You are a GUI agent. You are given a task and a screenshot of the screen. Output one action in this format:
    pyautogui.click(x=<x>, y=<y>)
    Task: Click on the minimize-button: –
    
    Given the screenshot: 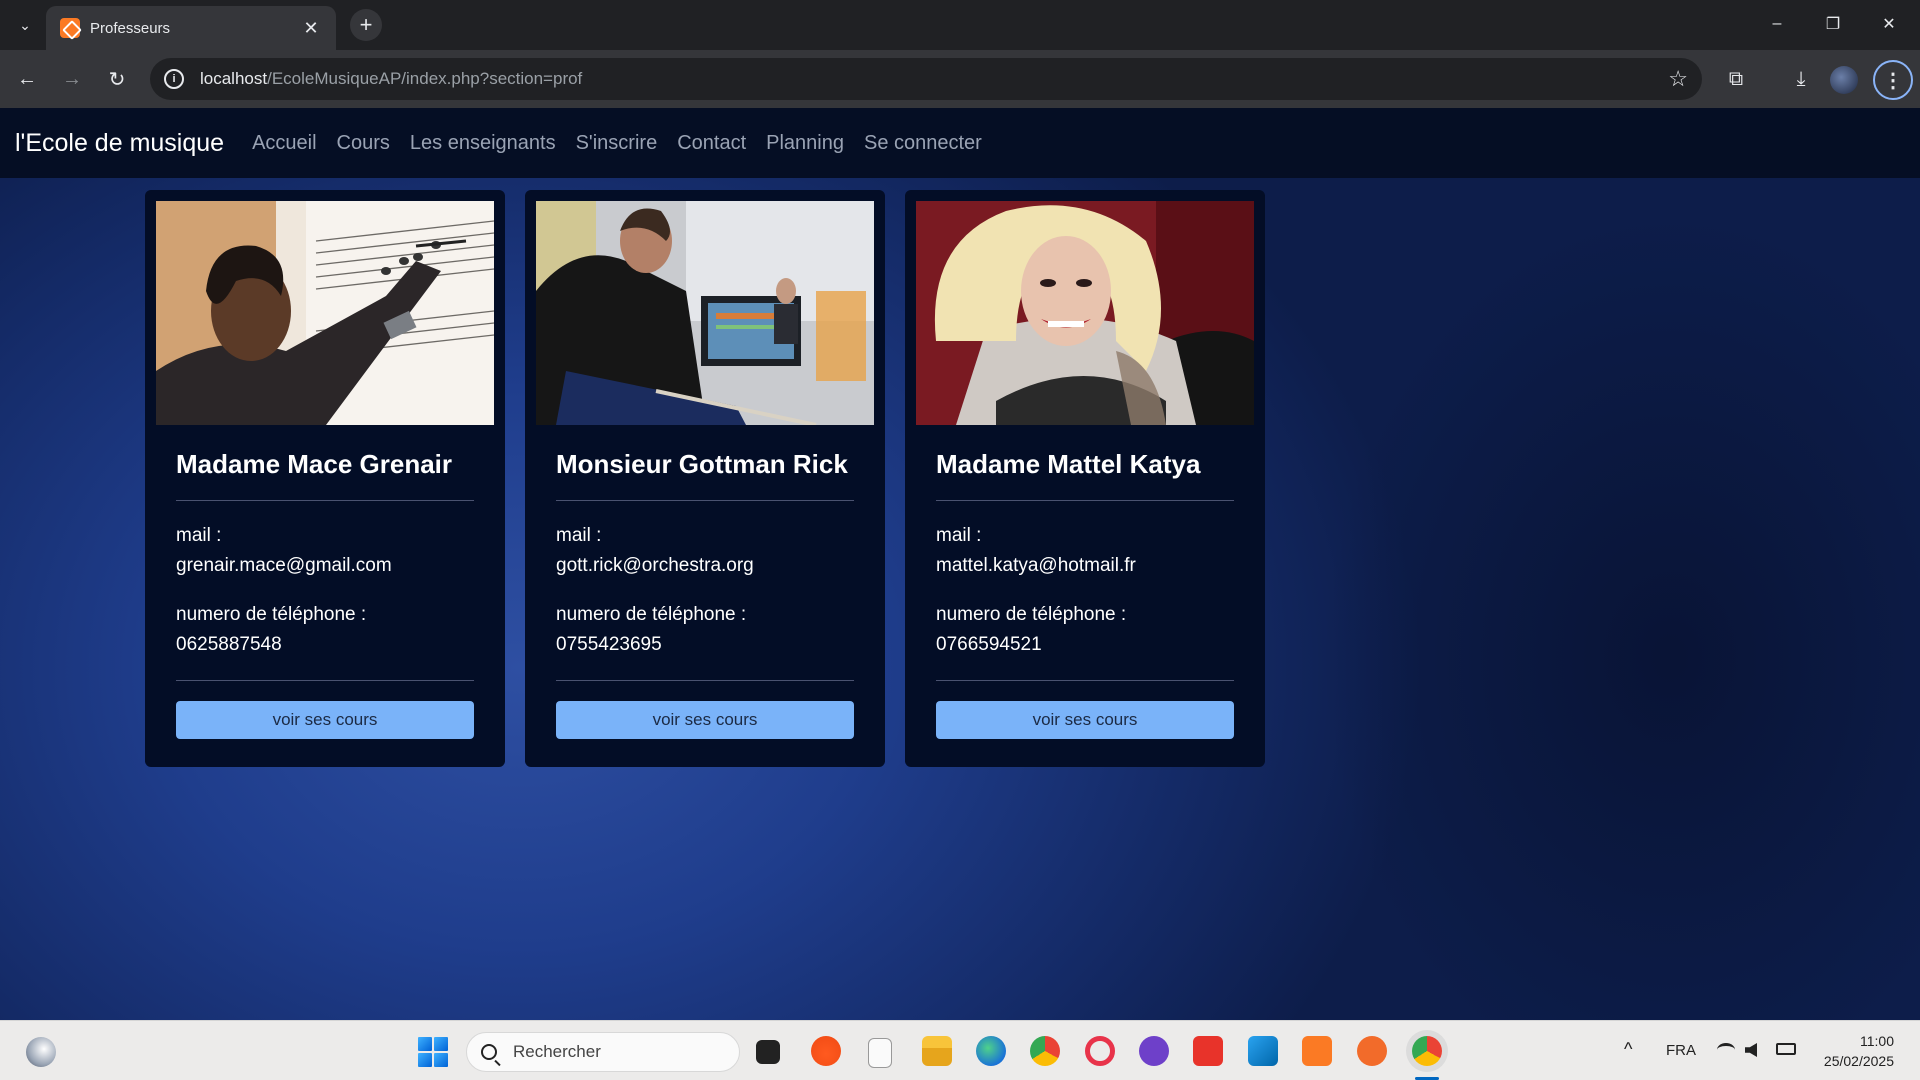 What is the action you would take?
    pyautogui.click(x=1777, y=24)
    